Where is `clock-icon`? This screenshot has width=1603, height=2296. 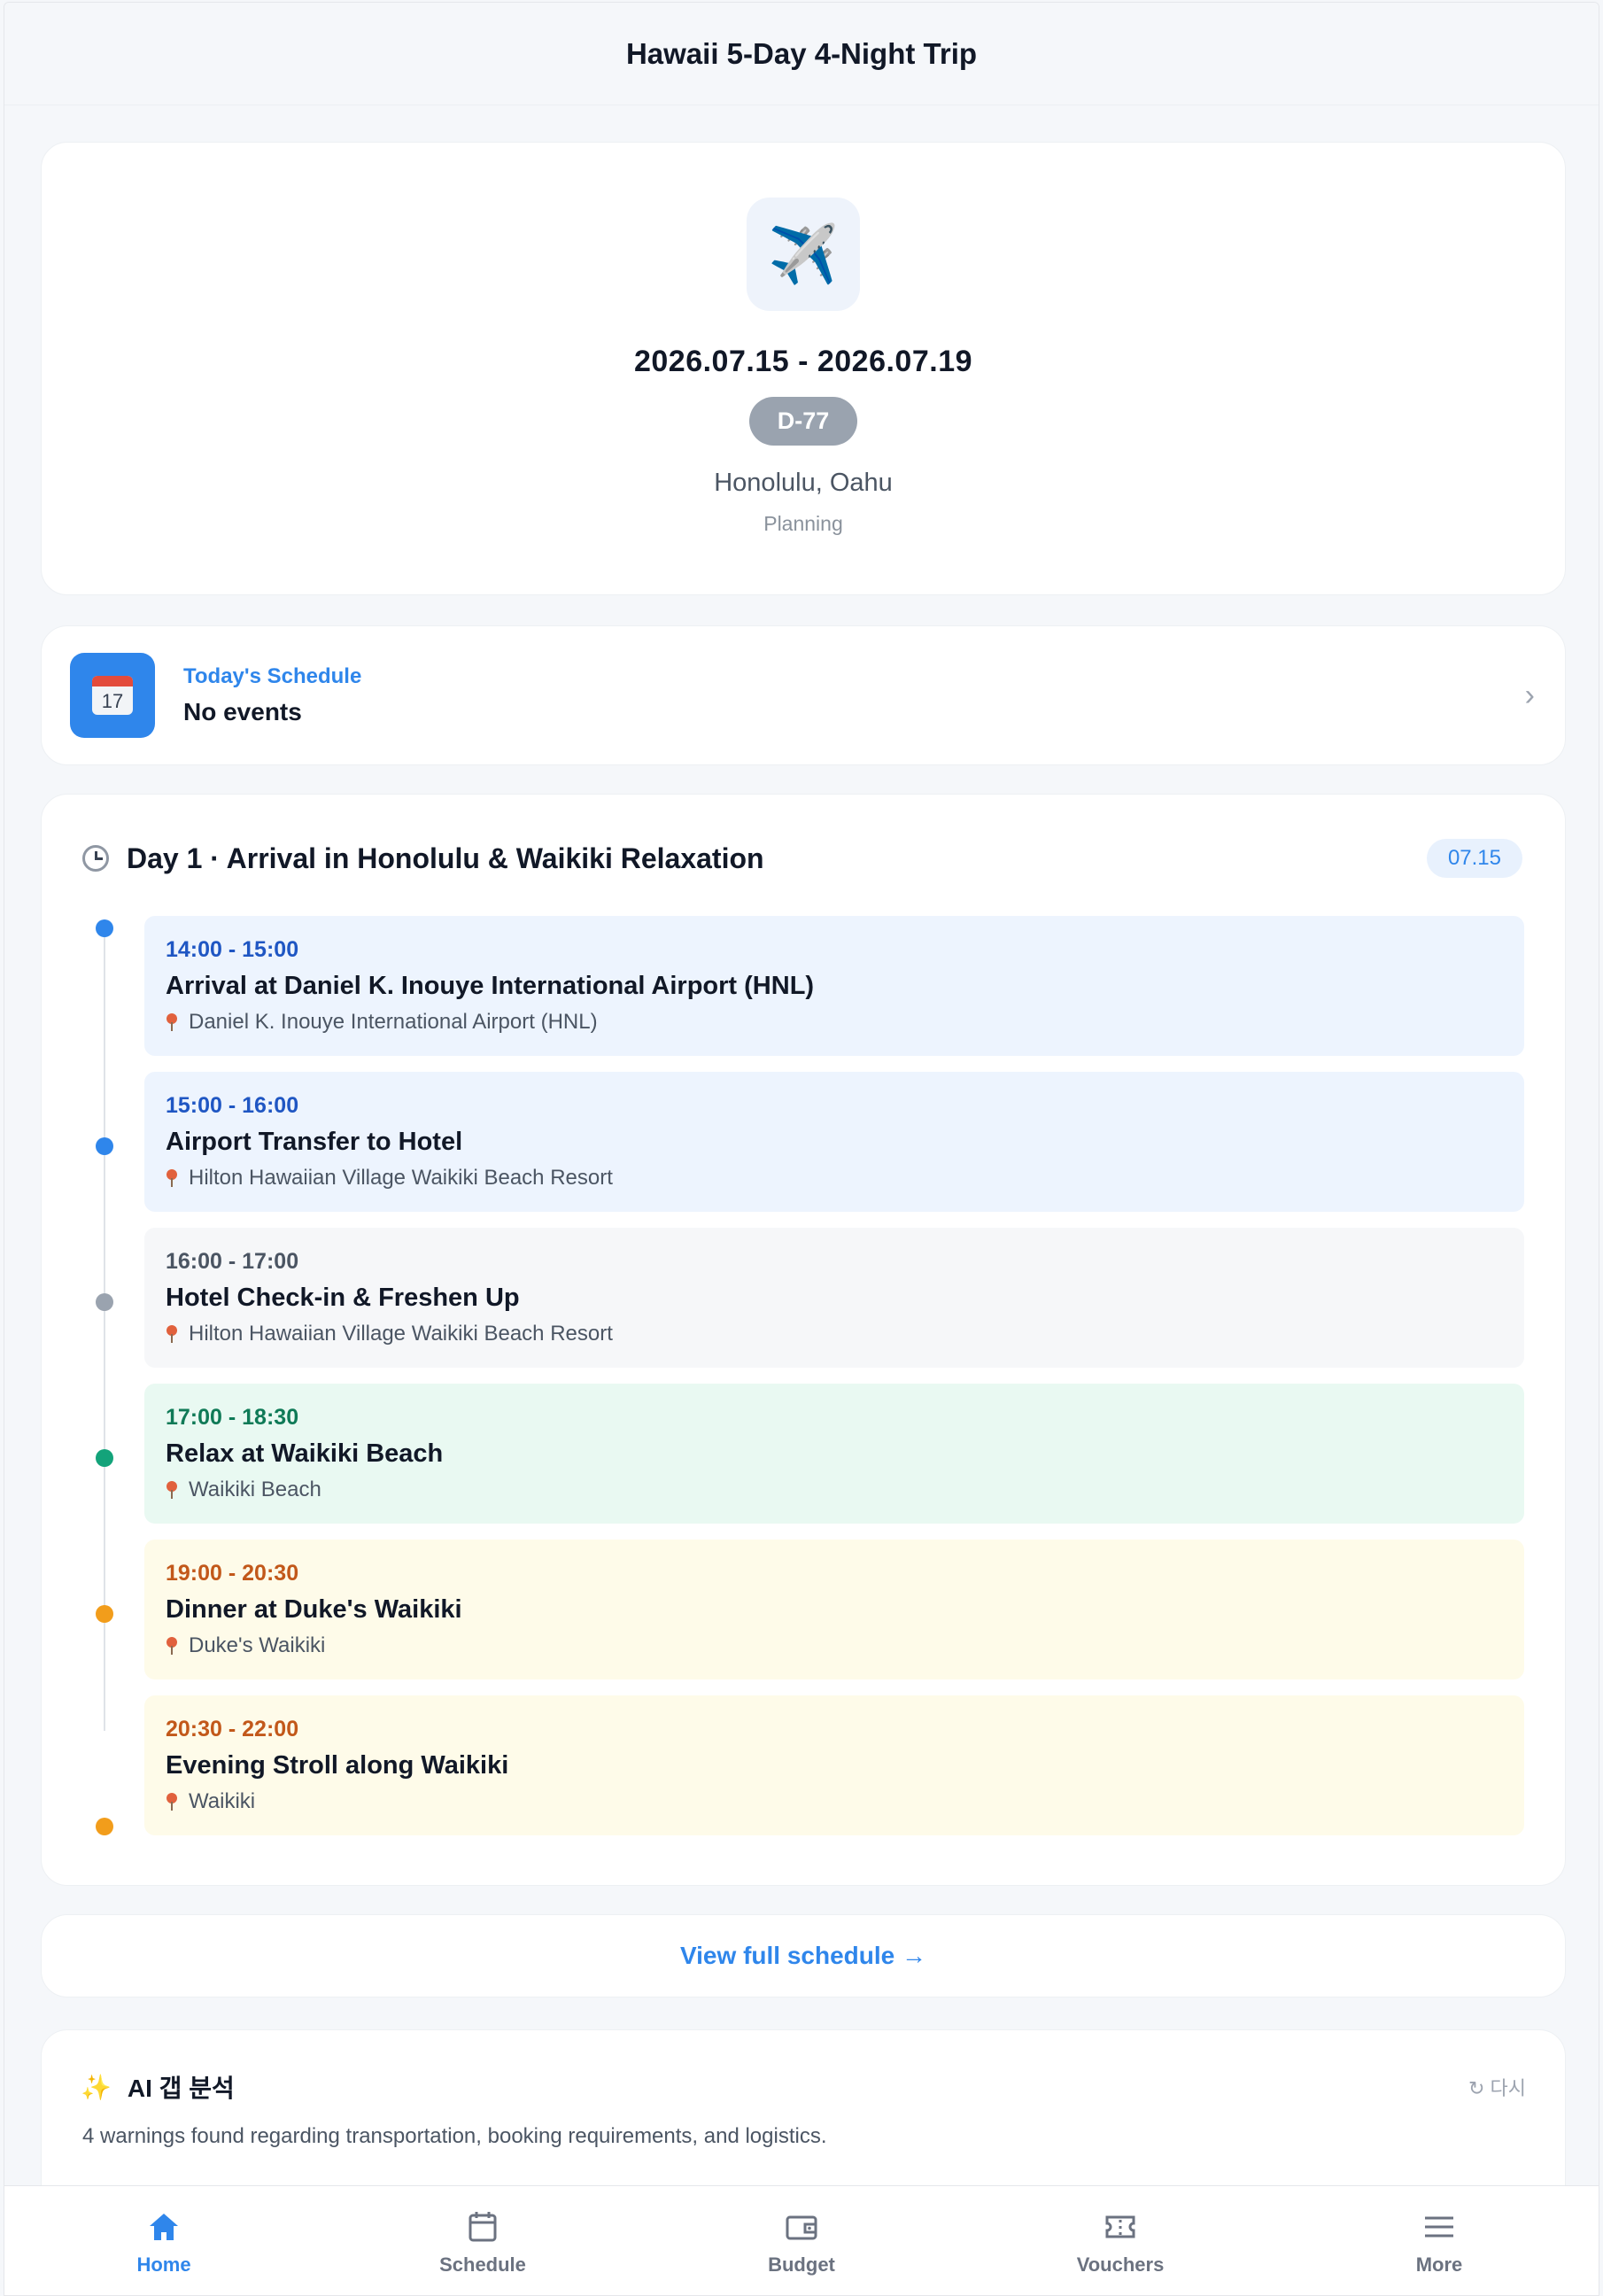
clock-icon is located at coordinates (96, 859).